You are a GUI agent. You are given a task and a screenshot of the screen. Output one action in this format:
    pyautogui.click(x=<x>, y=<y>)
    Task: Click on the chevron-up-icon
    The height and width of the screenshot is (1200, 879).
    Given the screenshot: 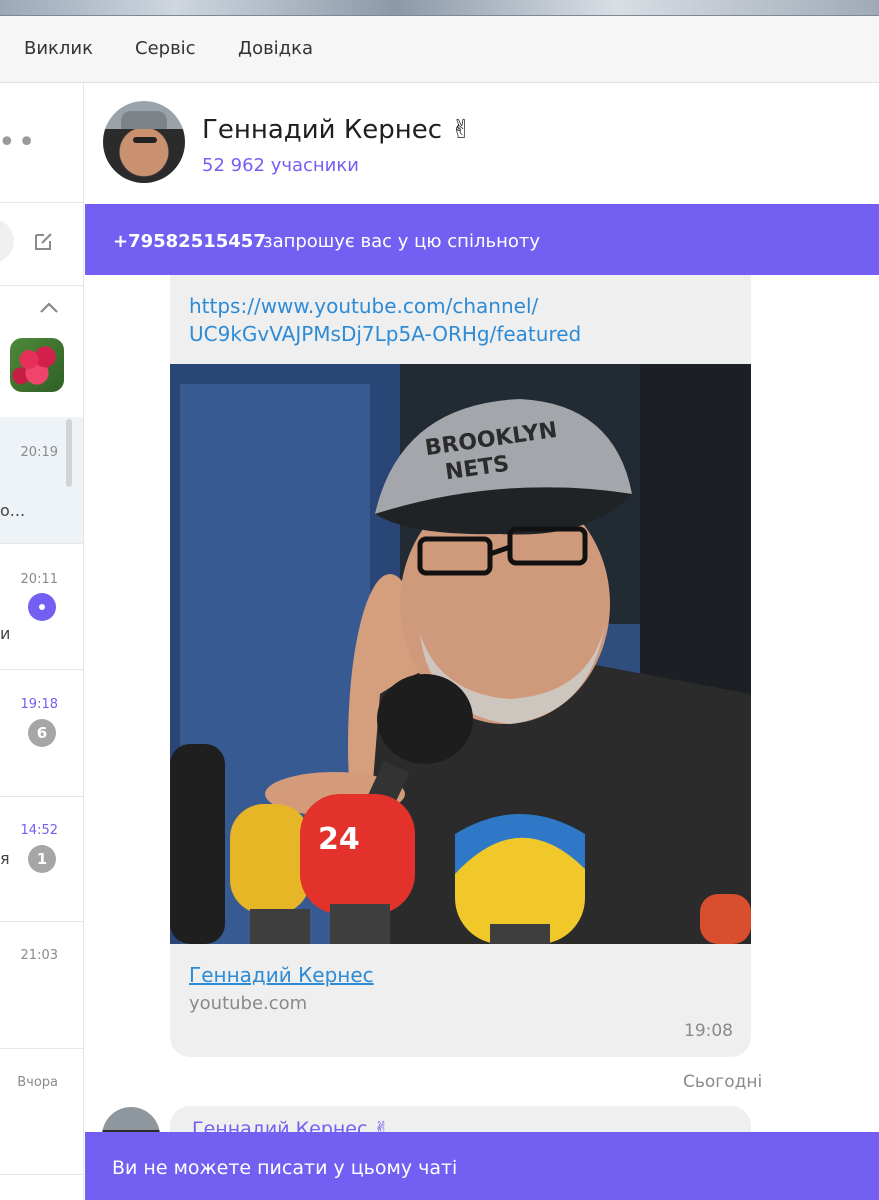 What is the action you would take?
    pyautogui.click(x=49, y=308)
    